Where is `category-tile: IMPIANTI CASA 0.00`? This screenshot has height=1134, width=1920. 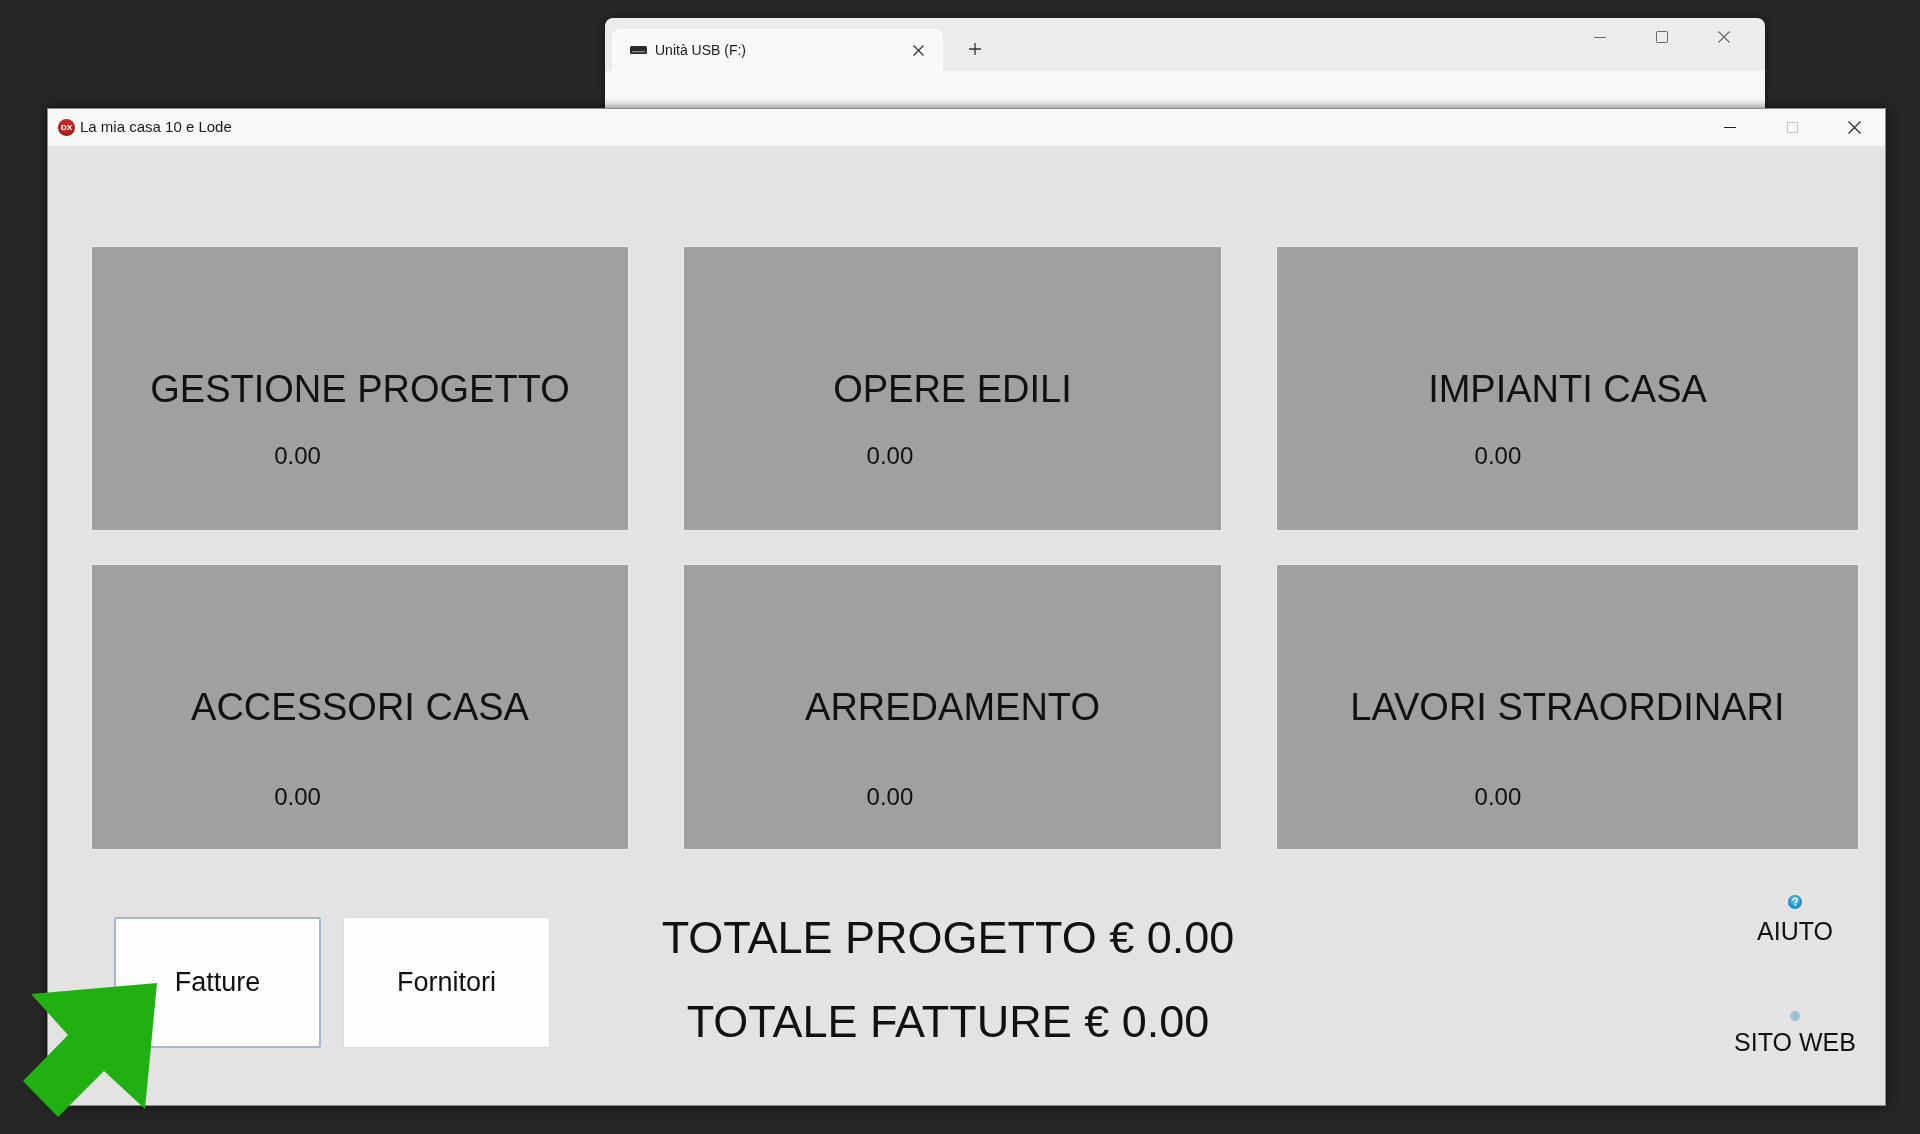 category-tile: IMPIANTI CASA 0.00 is located at coordinates (1567, 388).